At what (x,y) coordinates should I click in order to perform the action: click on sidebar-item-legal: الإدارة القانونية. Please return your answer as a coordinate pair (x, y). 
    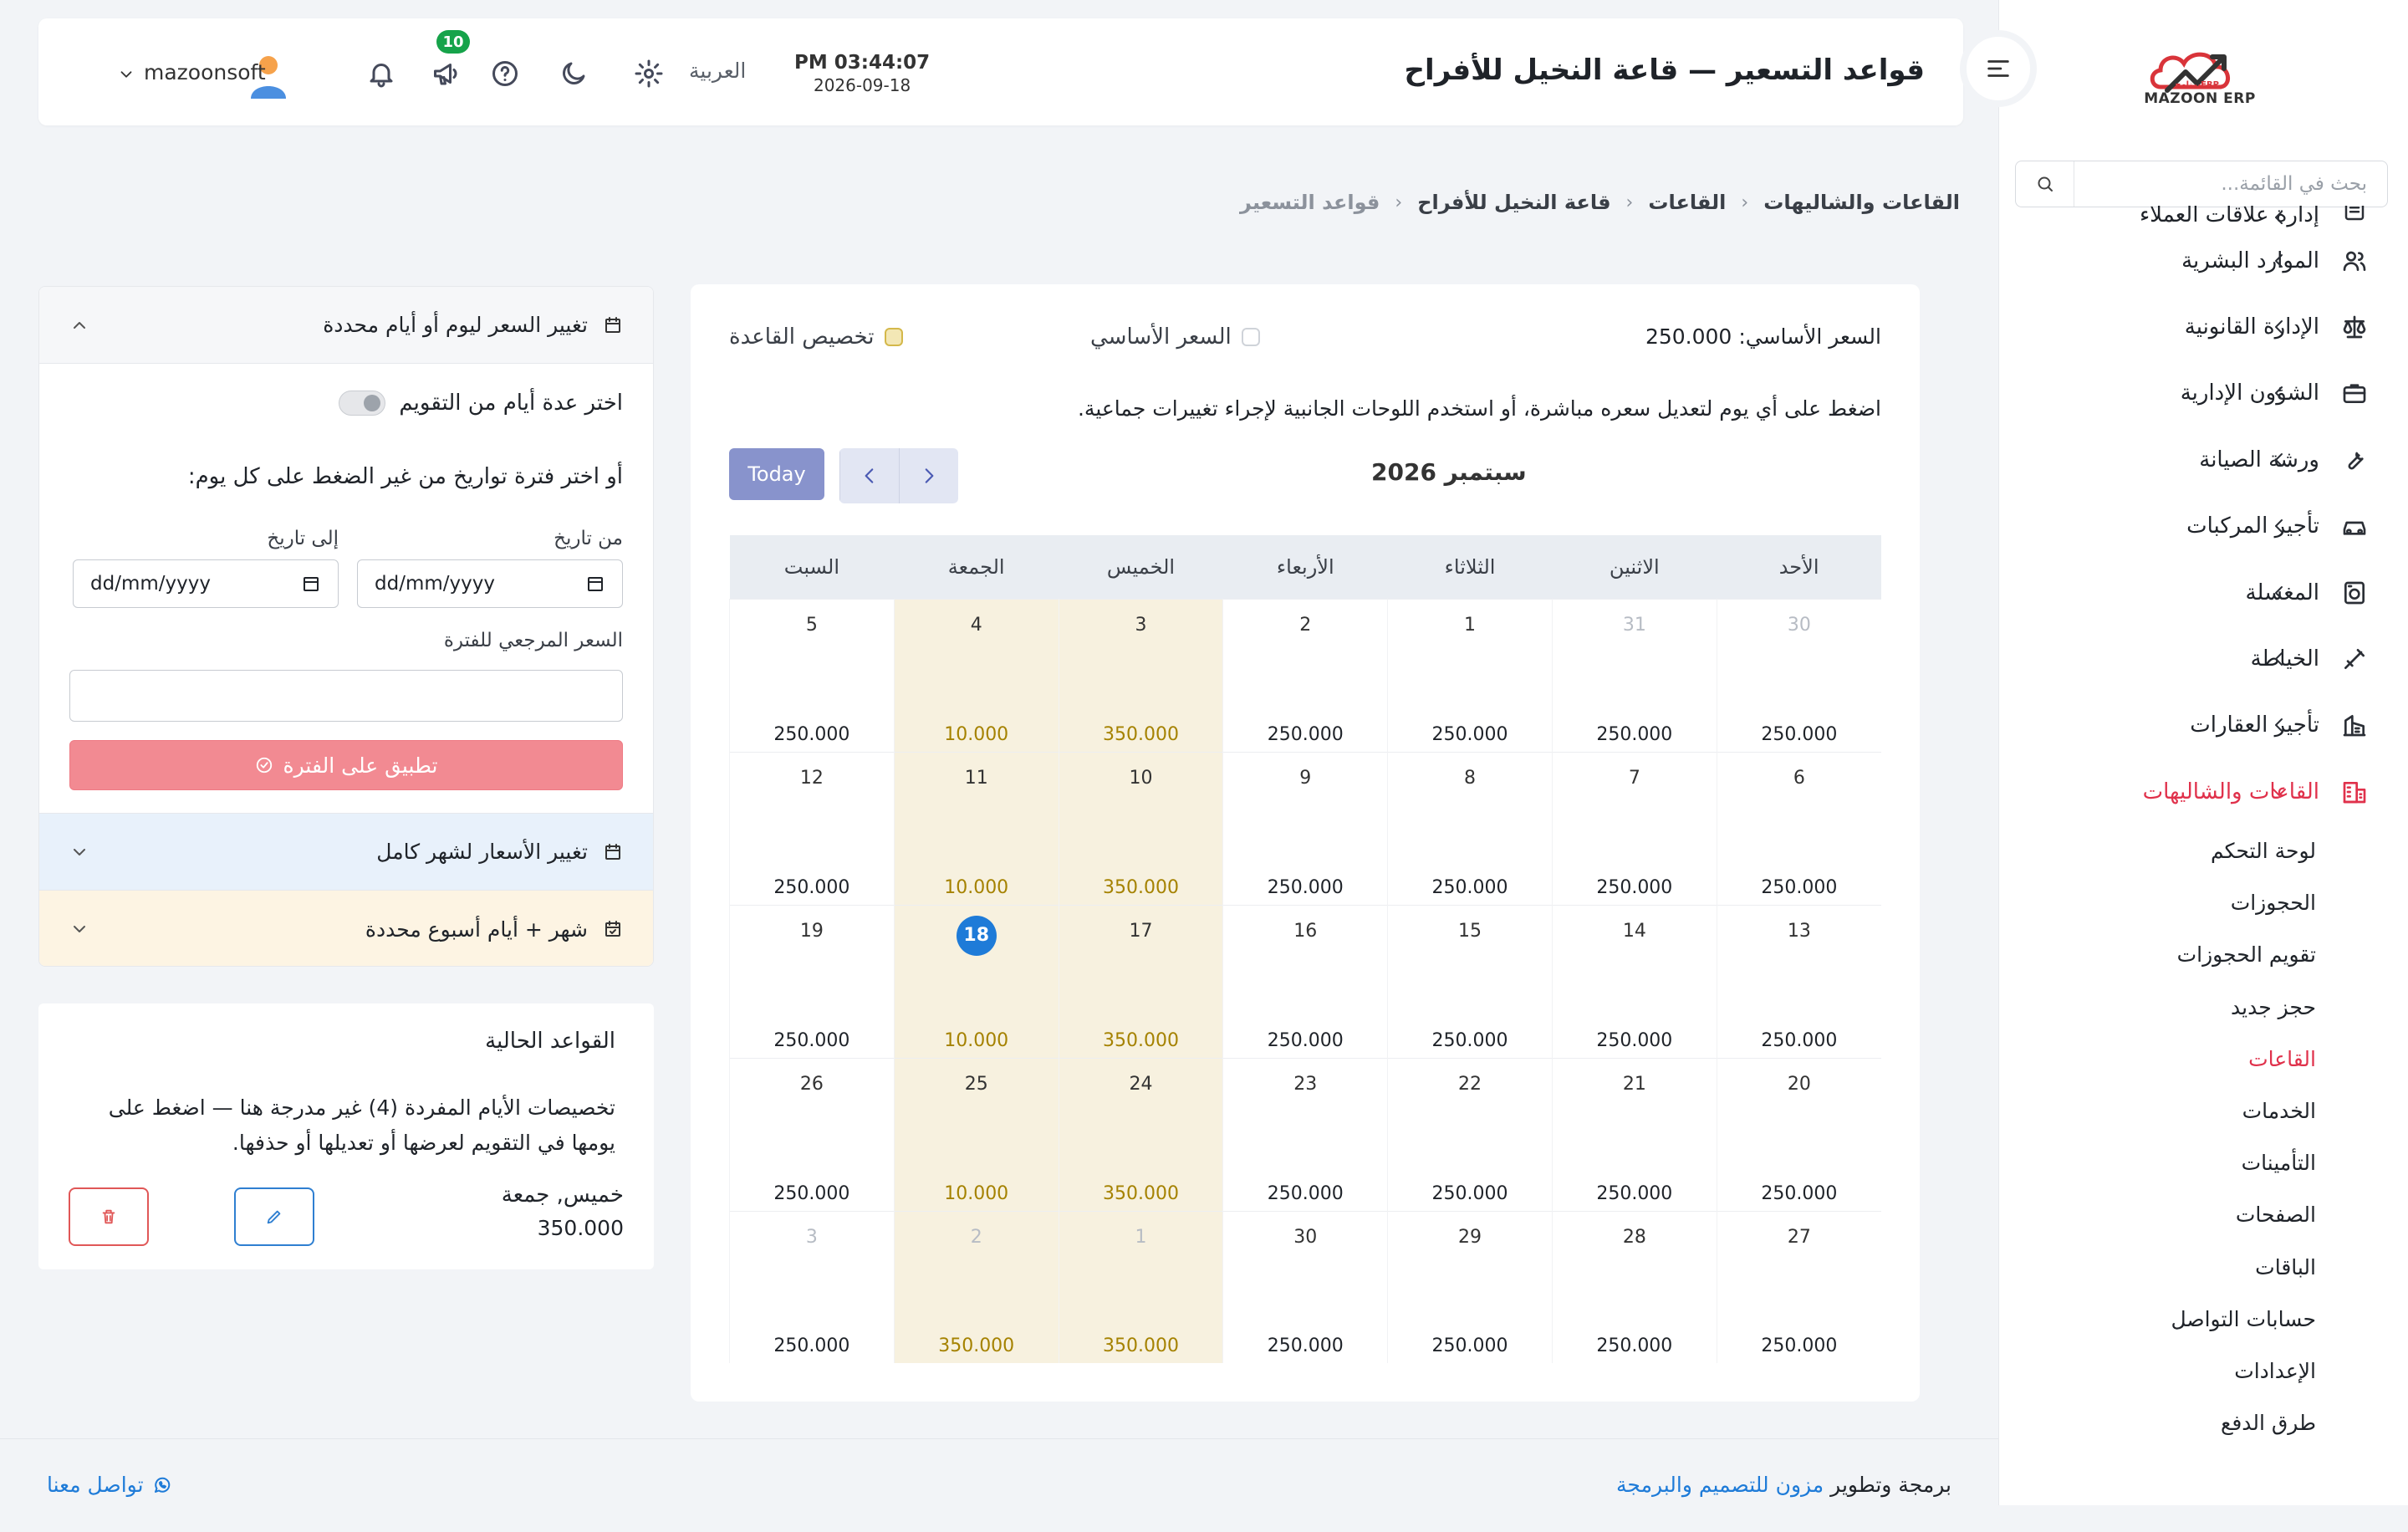
    Looking at the image, I should click on (2203, 327).